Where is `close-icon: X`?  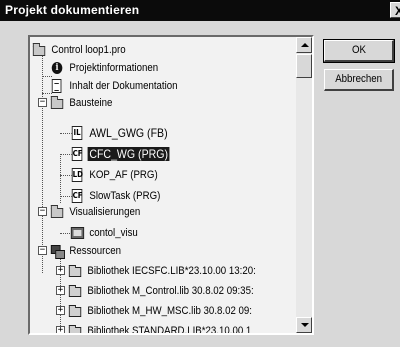 close-icon: X is located at coordinates (397, 11).